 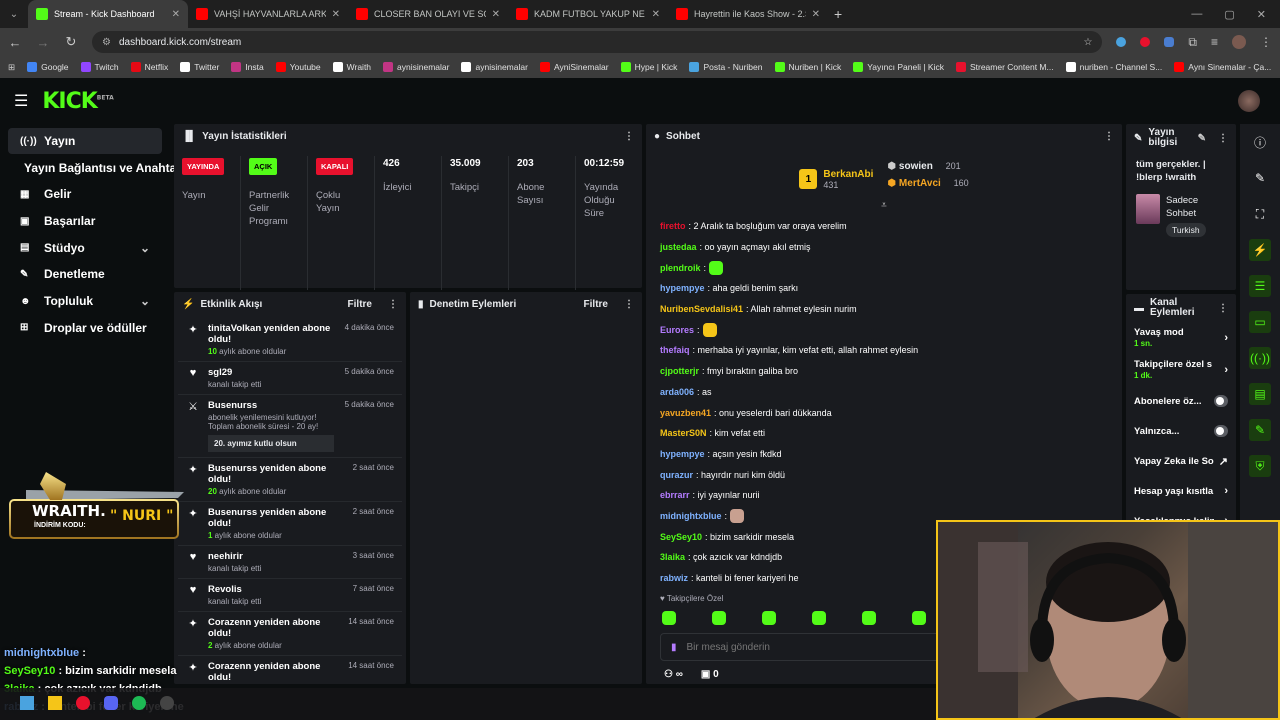 What do you see at coordinates (1249, 101) in the screenshot?
I see `user-avatar` at bounding box center [1249, 101].